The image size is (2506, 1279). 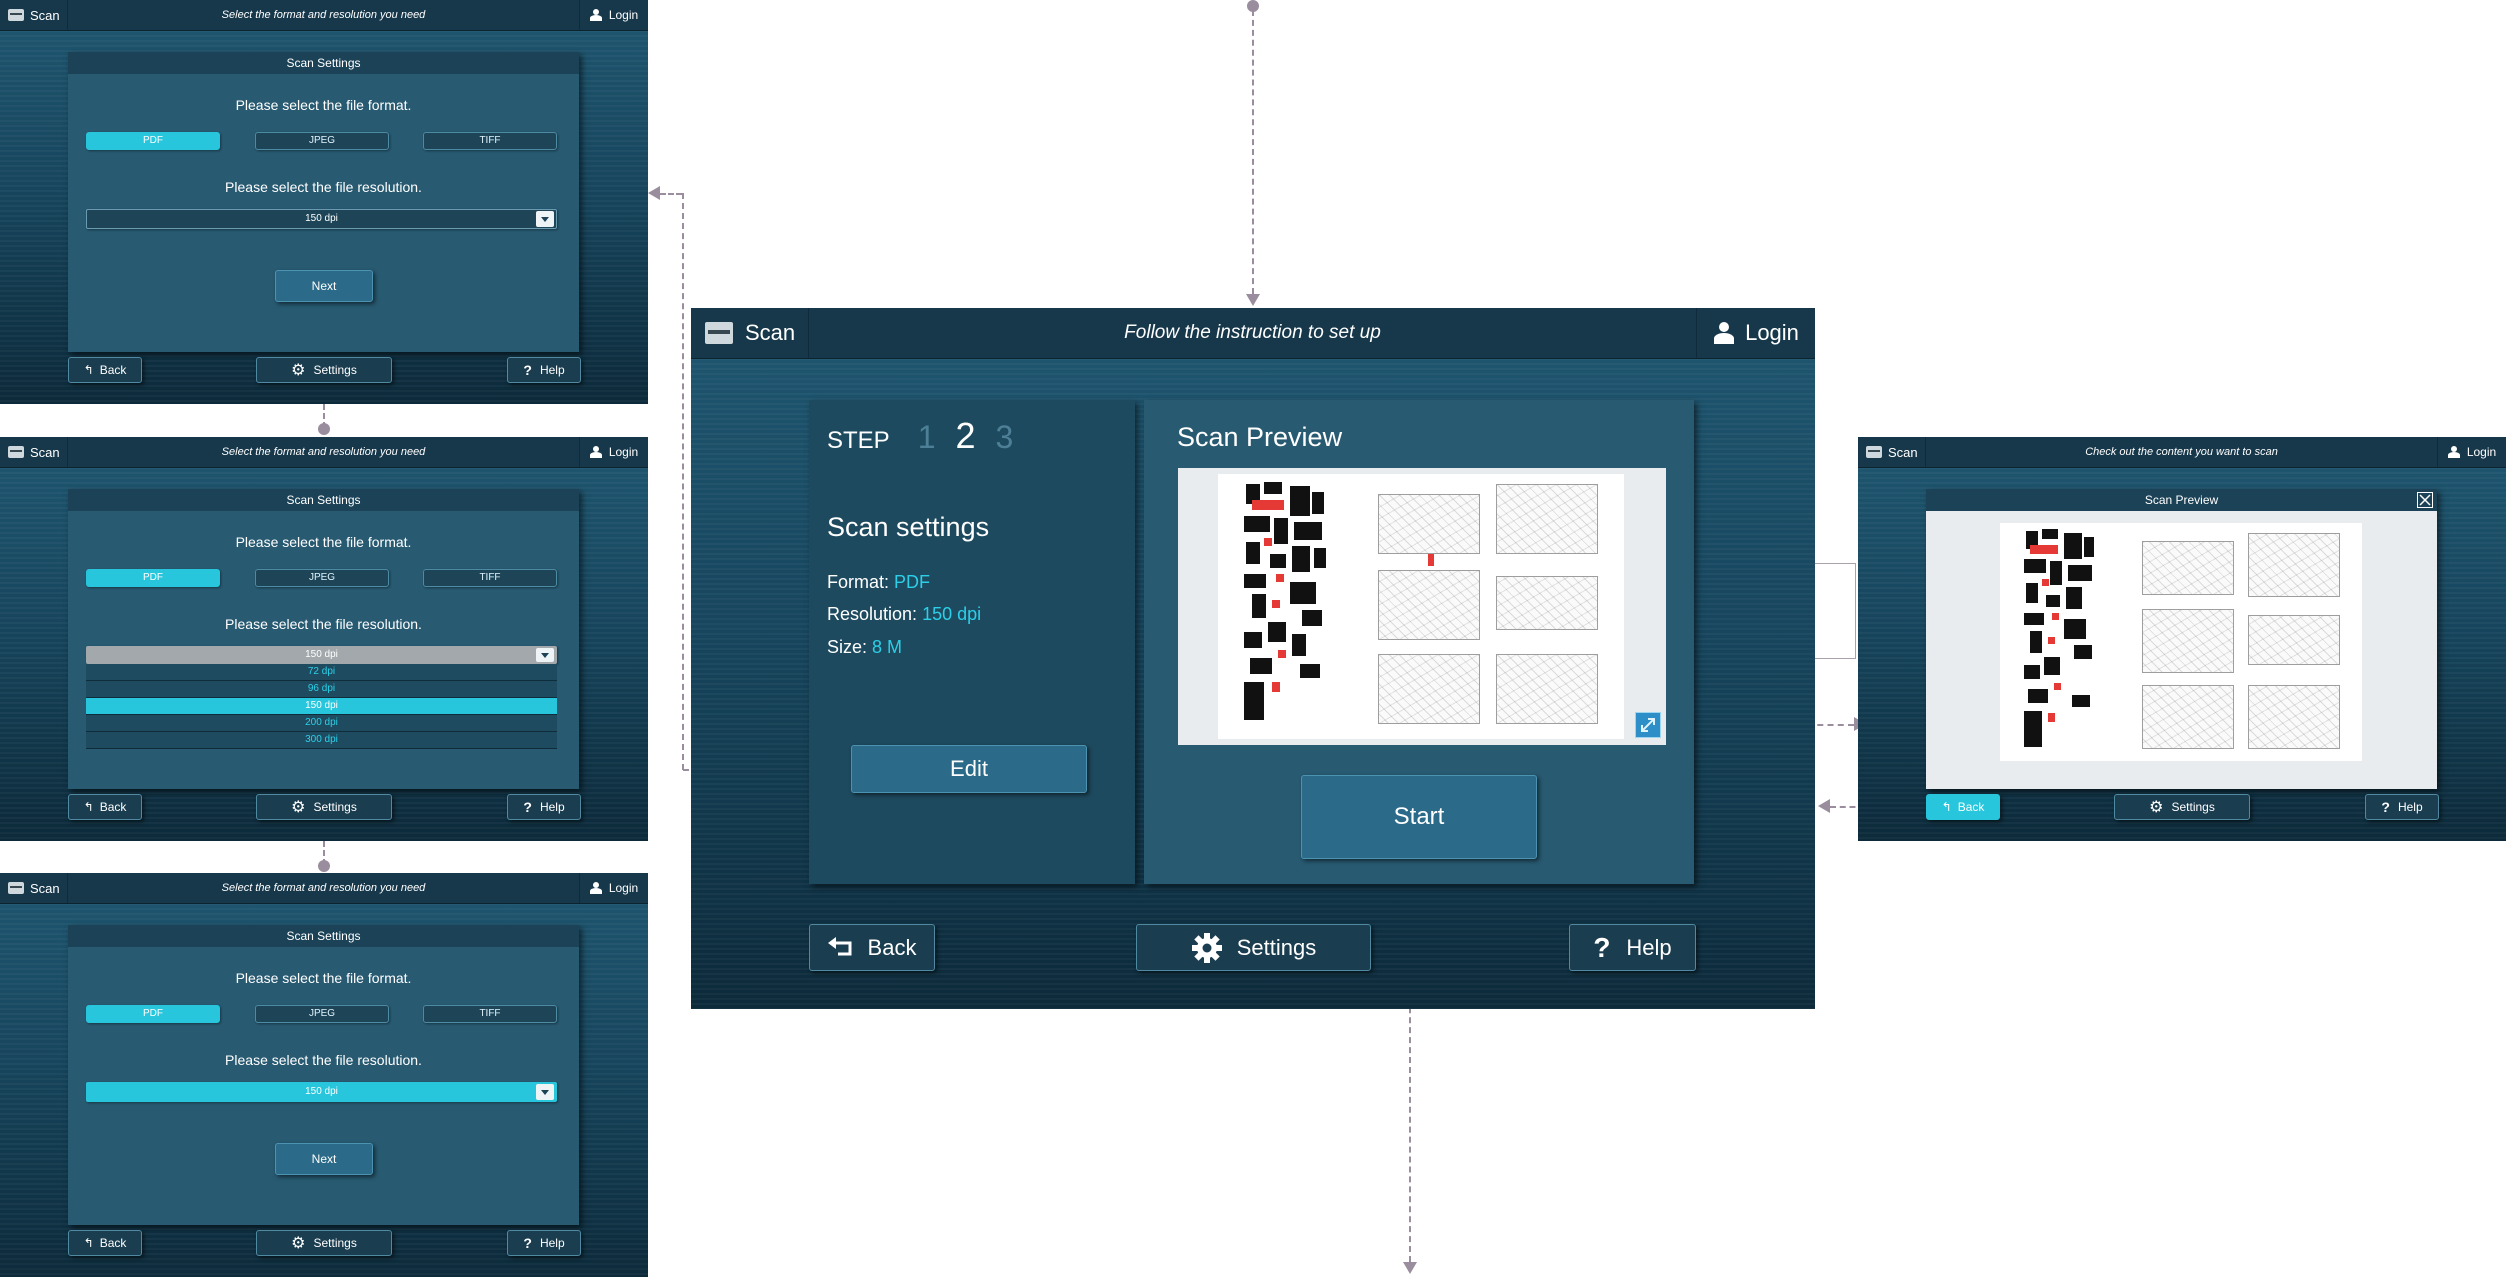 What do you see at coordinates (887, 647) in the screenshot?
I see `size-value: 8 M` at bounding box center [887, 647].